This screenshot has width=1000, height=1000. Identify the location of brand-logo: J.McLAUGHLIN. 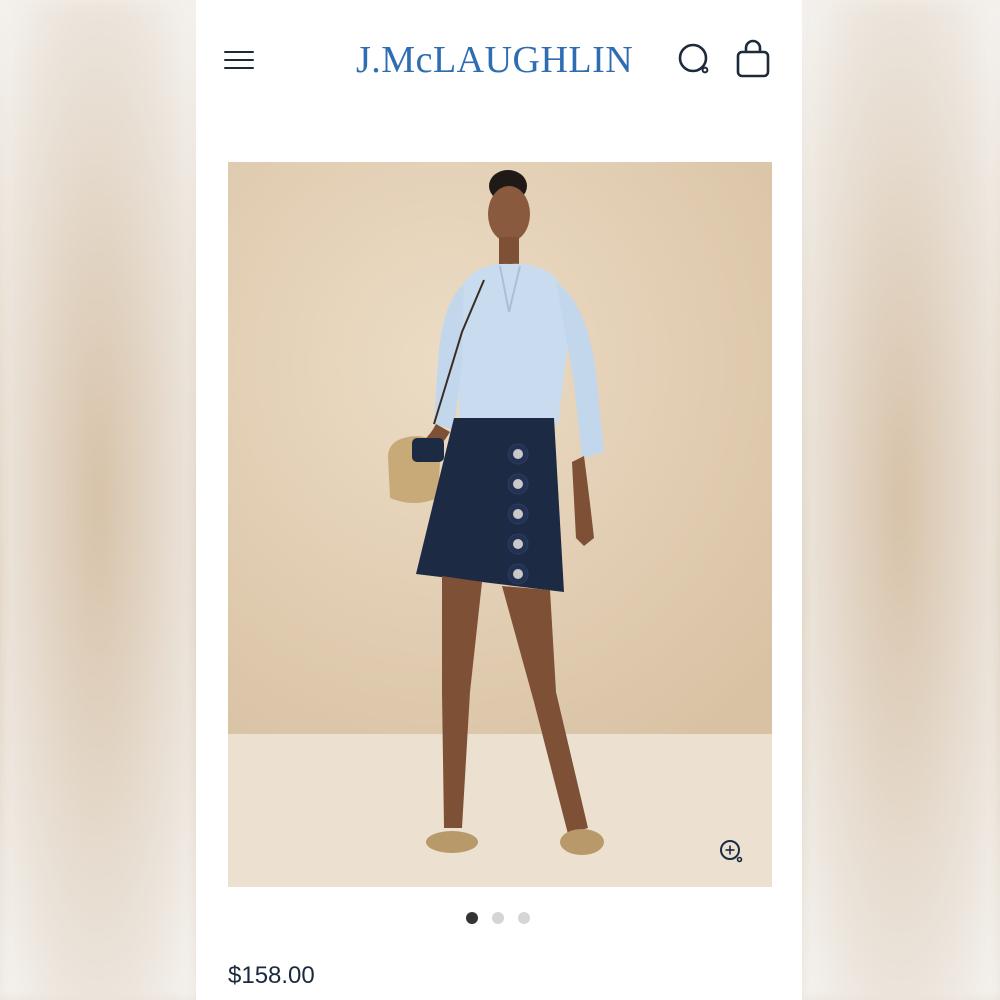
(501, 60).